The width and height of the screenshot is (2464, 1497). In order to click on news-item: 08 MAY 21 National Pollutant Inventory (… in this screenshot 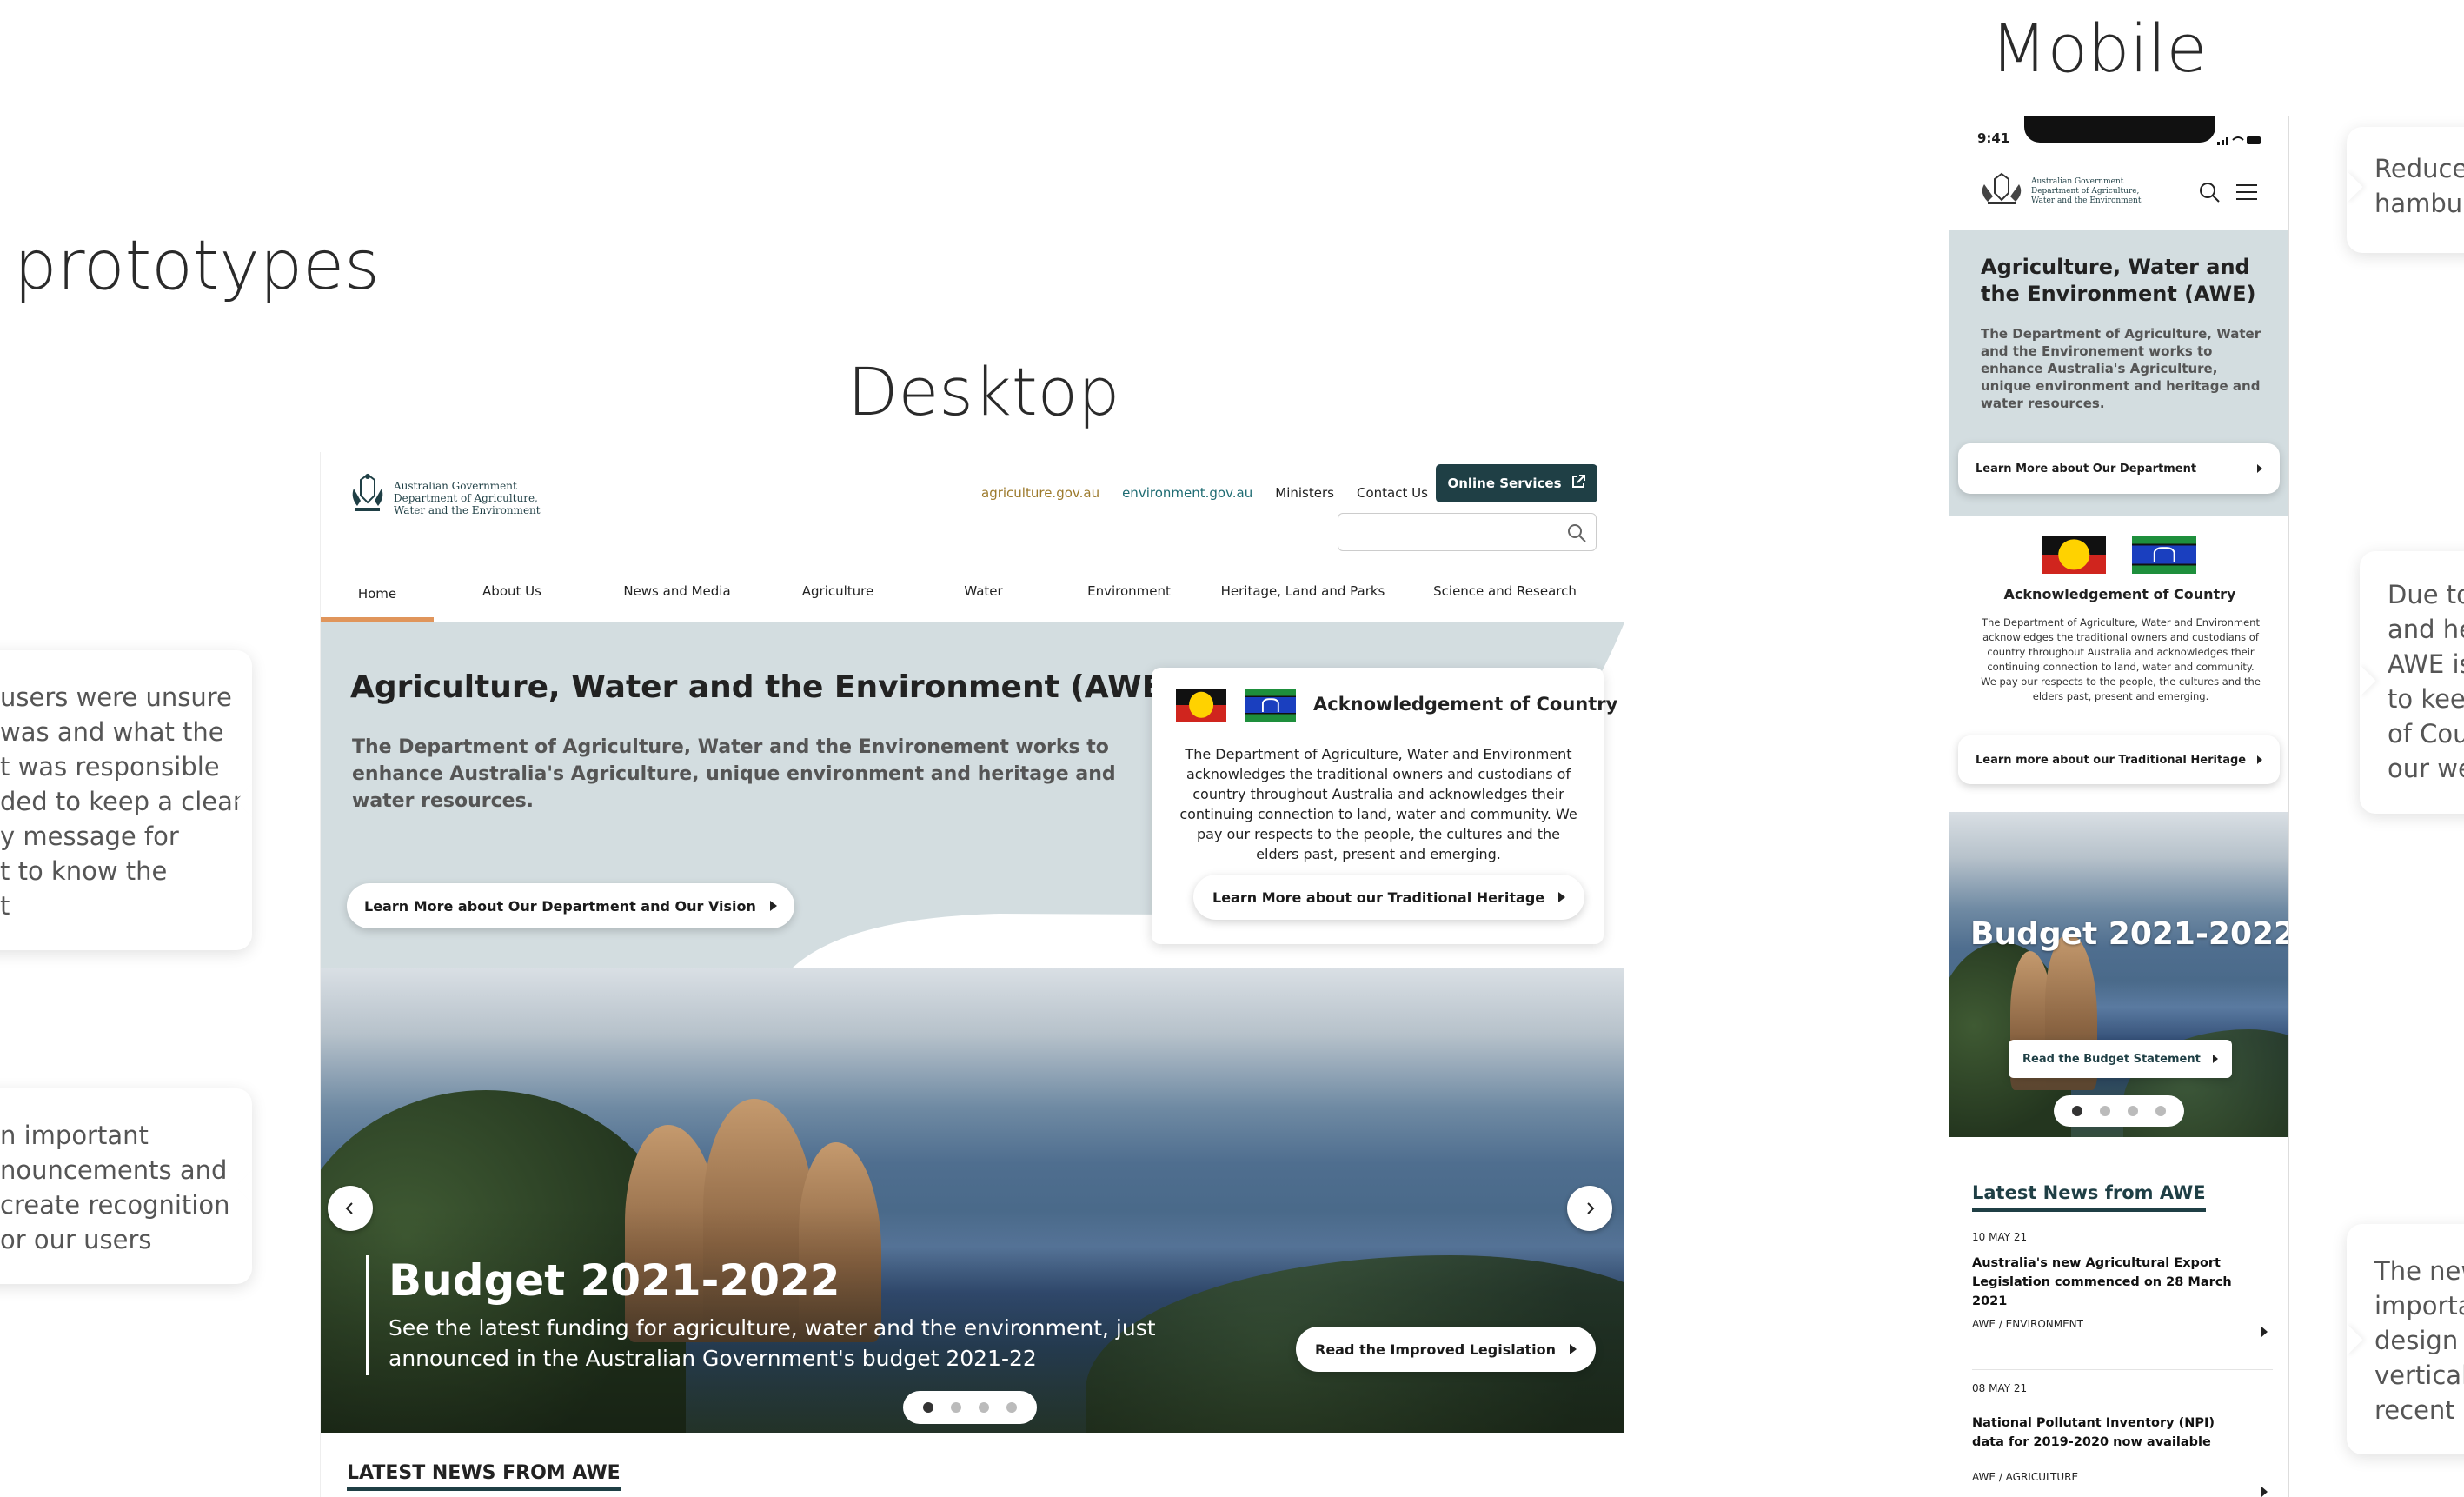, I will do `click(2122, 1439)`.